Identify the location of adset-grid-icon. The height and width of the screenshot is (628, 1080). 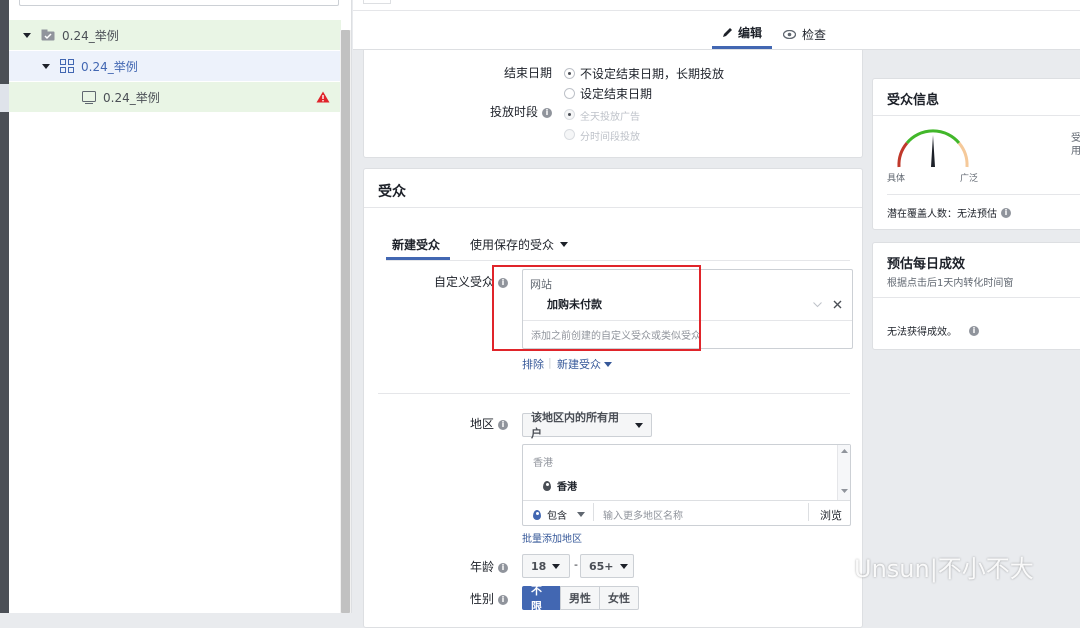
(67, 66).